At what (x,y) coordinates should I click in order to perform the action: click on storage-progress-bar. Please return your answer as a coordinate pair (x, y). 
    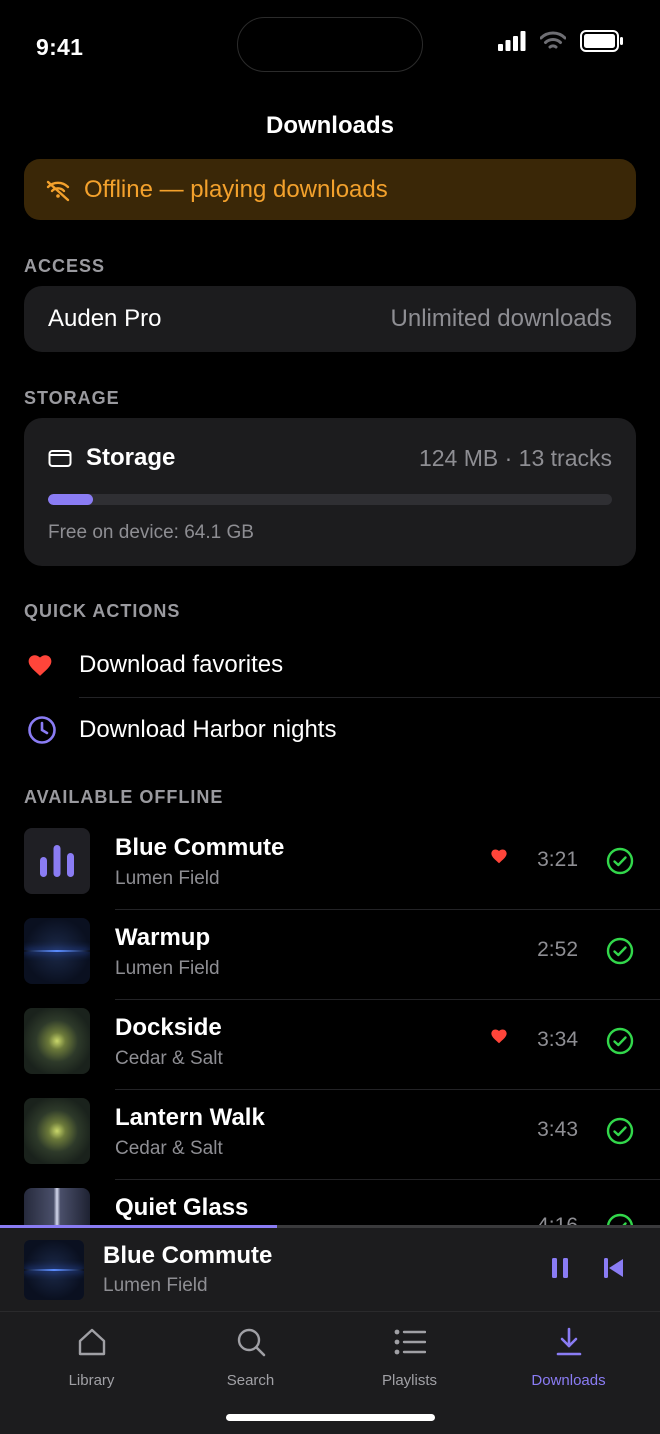
    Looking at the image, I should click on (330, 499).